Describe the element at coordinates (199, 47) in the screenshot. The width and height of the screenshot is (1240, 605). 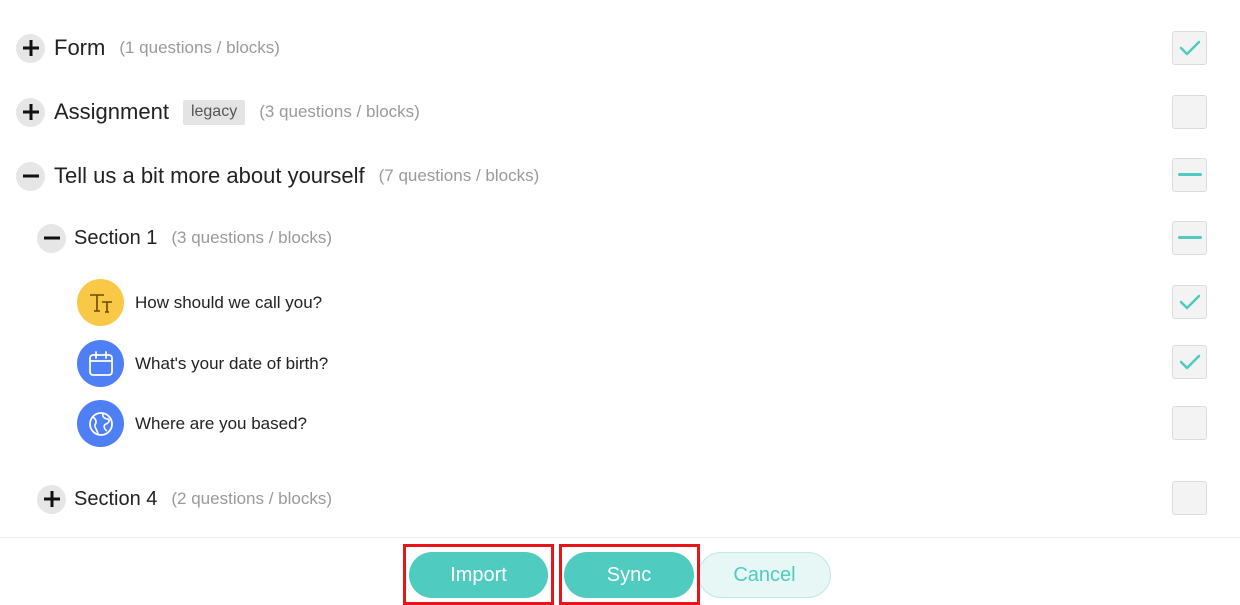
I see `question-count: (1 questions / blocks)` at that location.